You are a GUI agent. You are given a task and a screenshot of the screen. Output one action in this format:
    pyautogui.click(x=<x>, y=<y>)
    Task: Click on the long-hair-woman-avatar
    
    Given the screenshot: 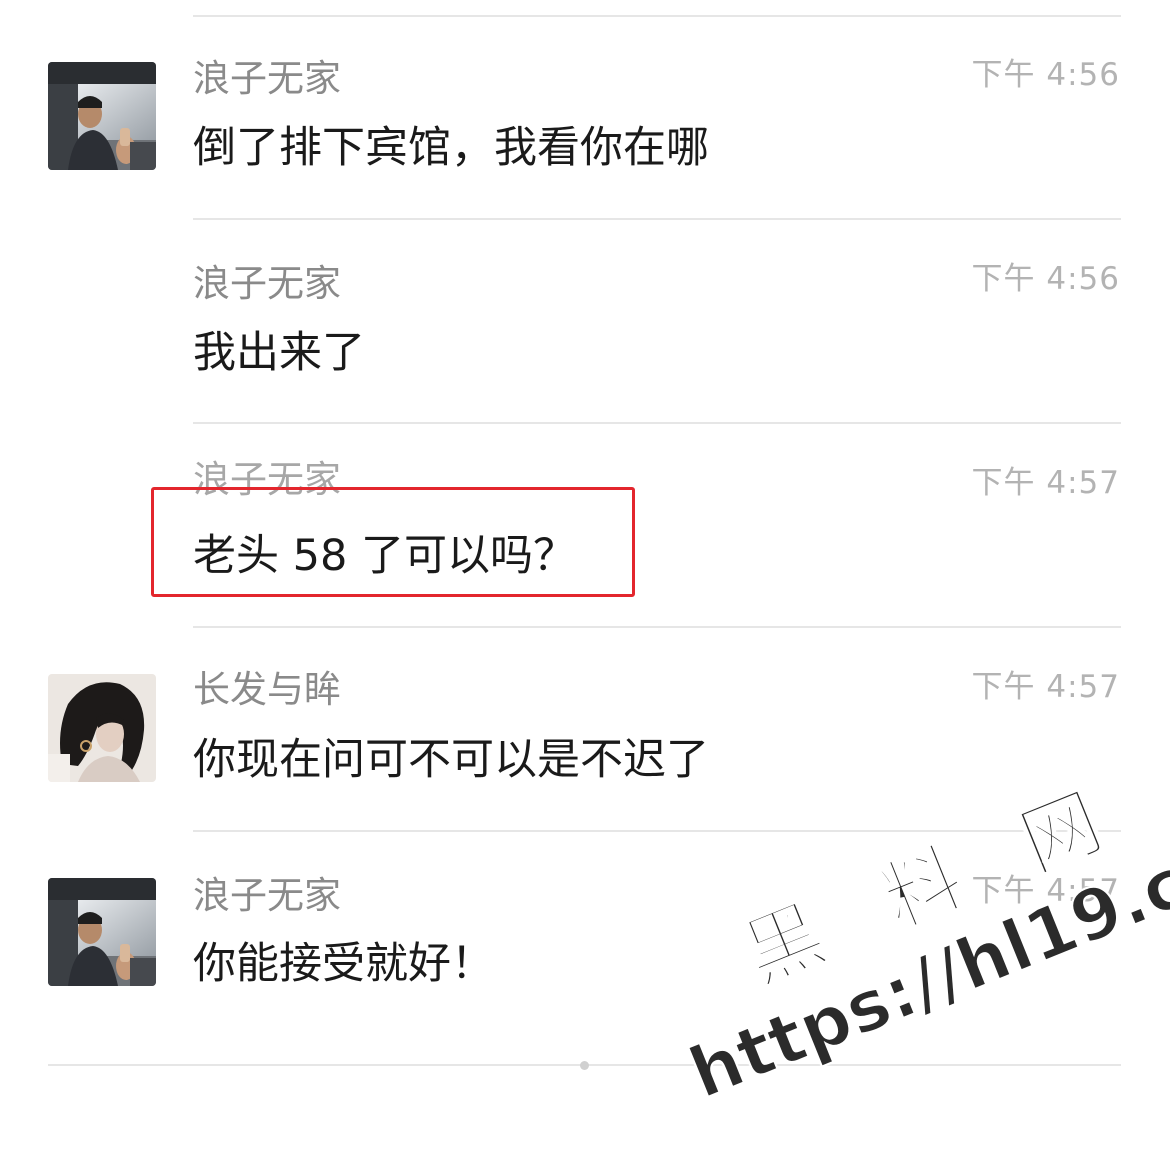 What is the action you would take?
    pyautogui.click(x=102, y=728)
    